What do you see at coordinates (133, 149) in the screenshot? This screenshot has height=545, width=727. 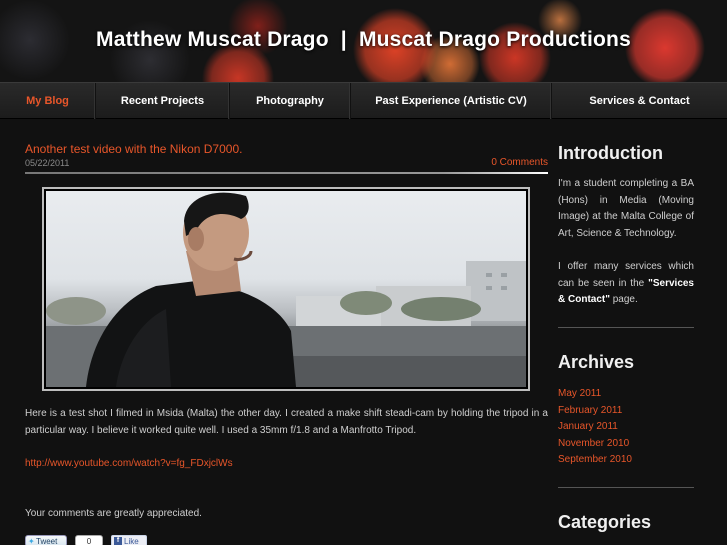 I see `post-title: Another test video with the Nikon D7000.` at bounding box center [133, 149].